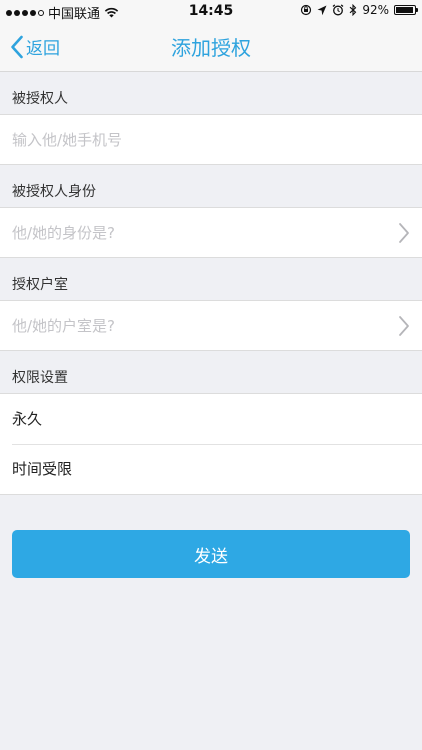 This screenshot has width=422, height=750. Describe the element at coordinates (211, 469) in the screenshot. I see `permission-option-time-limited: 时间受限` at that location.